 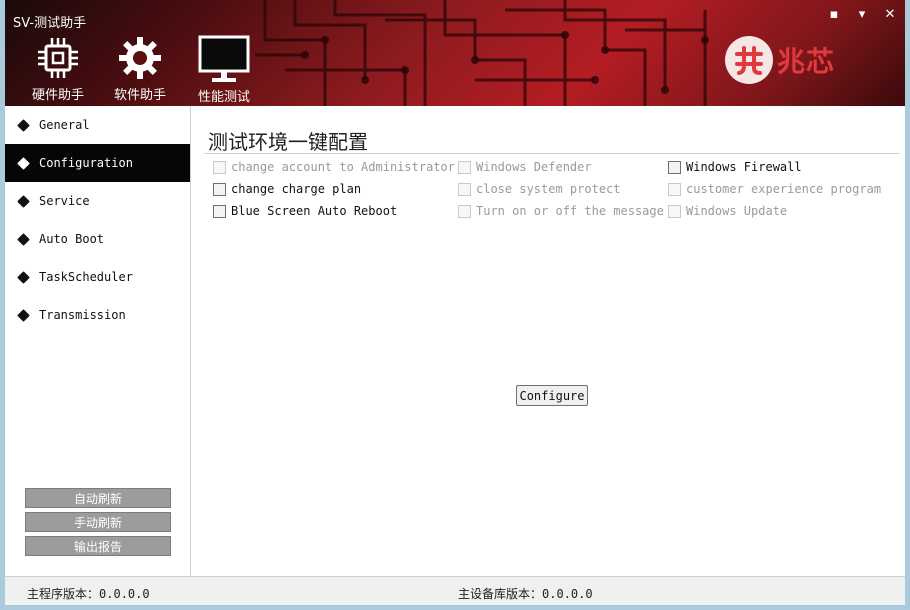 I want to click on option-toggle-message: Turn on or off the message, so click(x=561, y=211).